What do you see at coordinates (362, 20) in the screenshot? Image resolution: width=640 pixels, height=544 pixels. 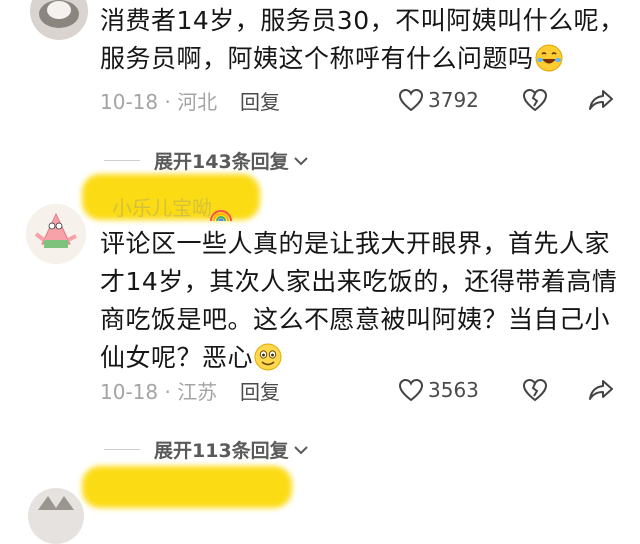 I see `comment-line: 消费者14岁，服务员30，不叫阿姨叫什么呢，` at bounding box center [362, 20].